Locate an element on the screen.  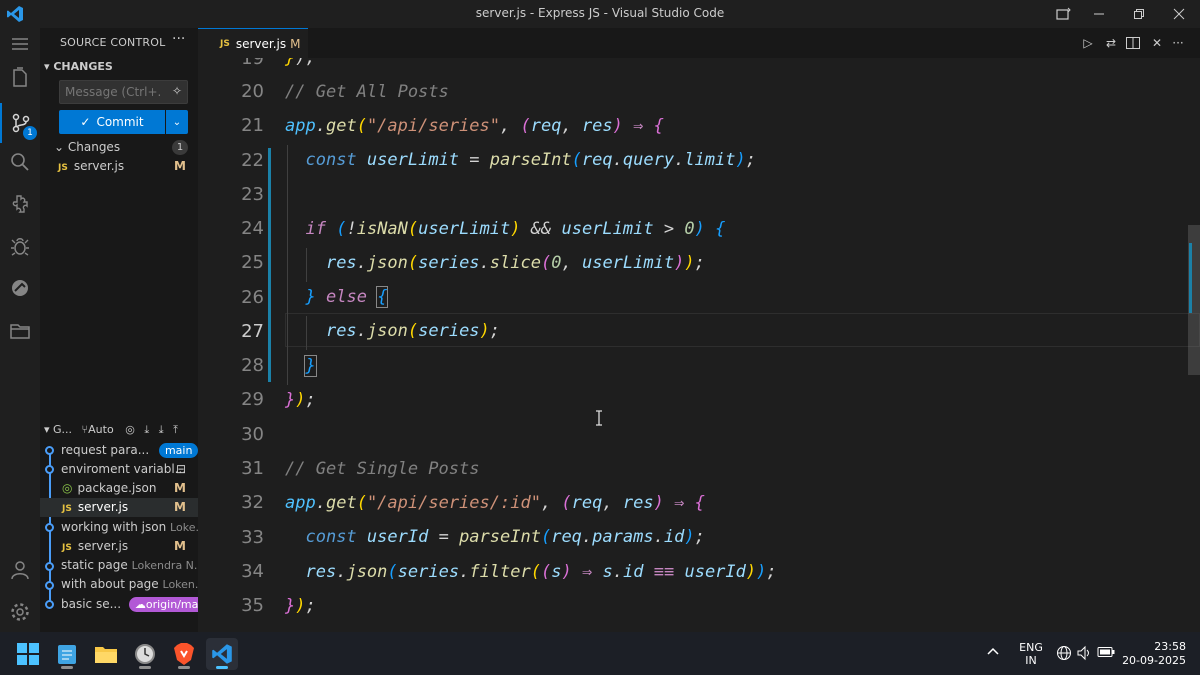
minimize-button is located at coordinates (1099, 14).